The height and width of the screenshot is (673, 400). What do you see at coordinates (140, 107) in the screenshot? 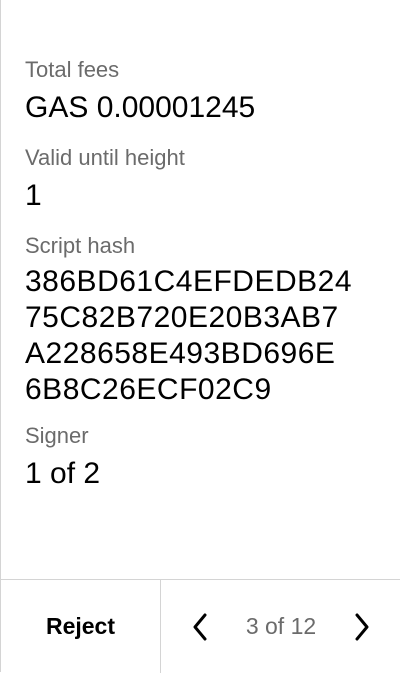
I see `total-fees-value: GAS 0.00001245` at bounding box center [140, 107].